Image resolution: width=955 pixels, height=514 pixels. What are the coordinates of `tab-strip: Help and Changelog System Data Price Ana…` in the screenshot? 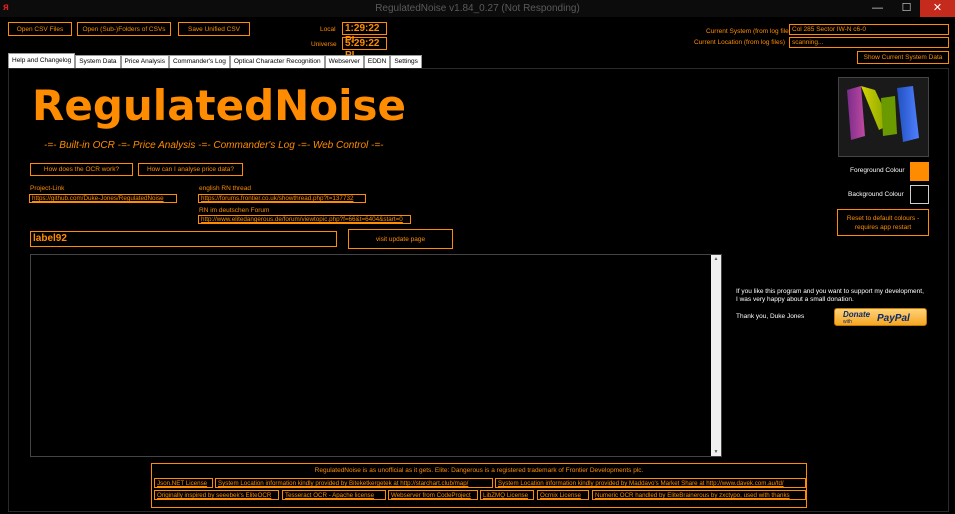 It's located at (215, 61).